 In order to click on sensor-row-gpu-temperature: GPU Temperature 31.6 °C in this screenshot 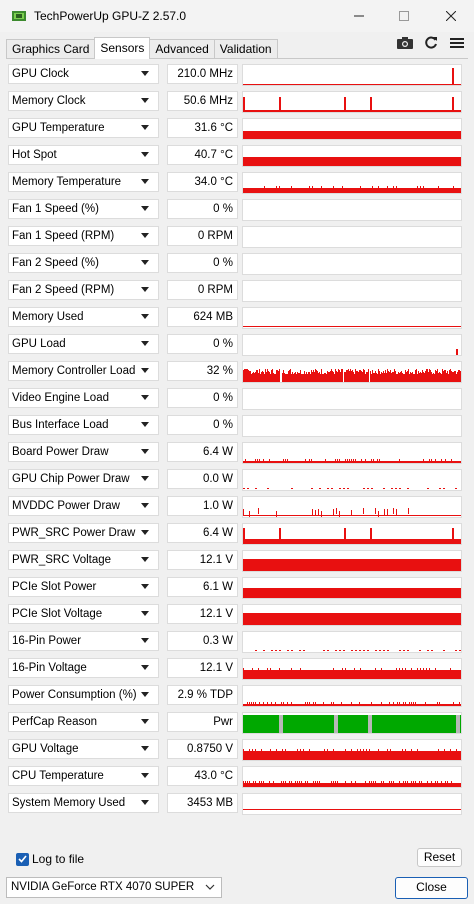, I will do `click(235, 129)`.